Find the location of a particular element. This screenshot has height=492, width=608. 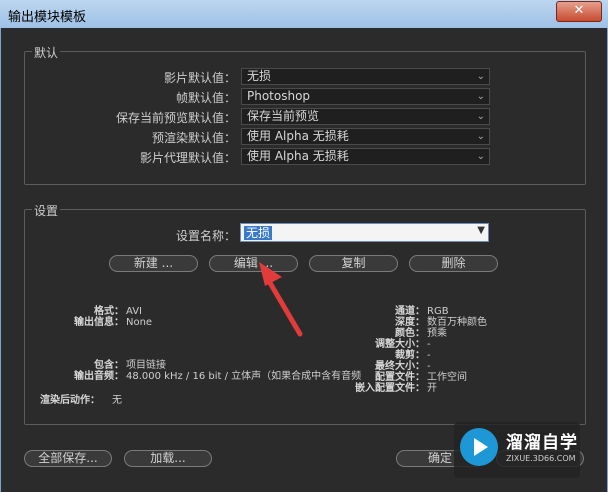

play-logo-icon is located at coordinates (479, 447).